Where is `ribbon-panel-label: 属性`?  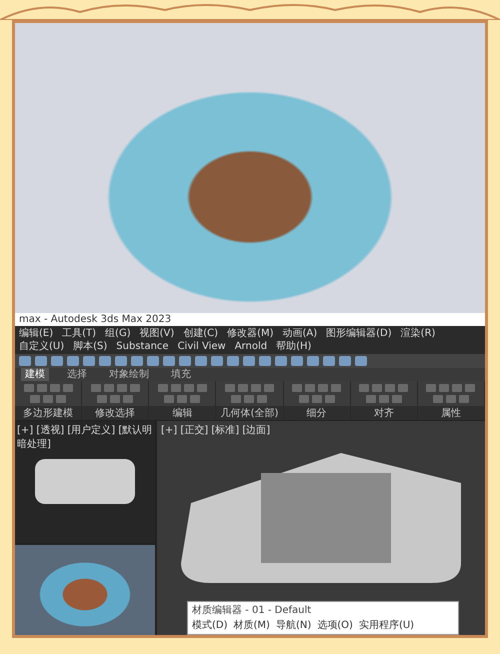
ribbon-panel-label: 属性 is located at coordinates (451, 413).